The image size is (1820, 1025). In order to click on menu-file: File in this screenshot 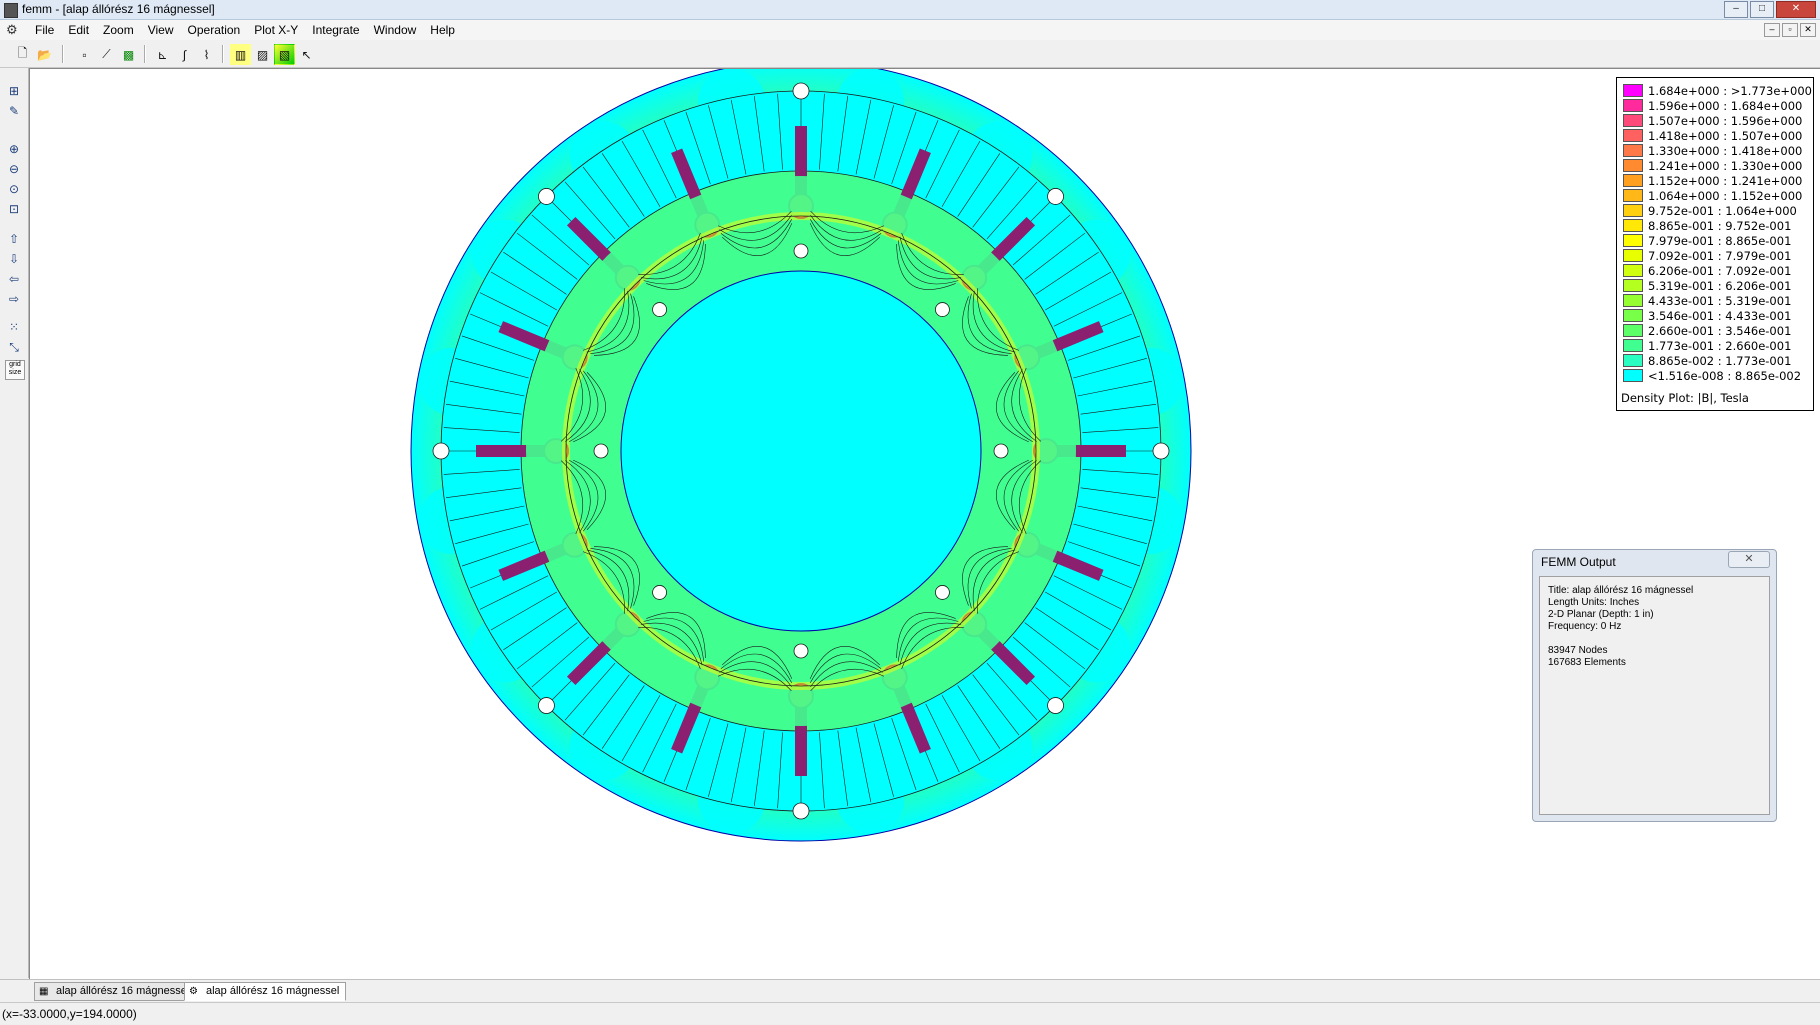, I will do `click(44, 30)`.